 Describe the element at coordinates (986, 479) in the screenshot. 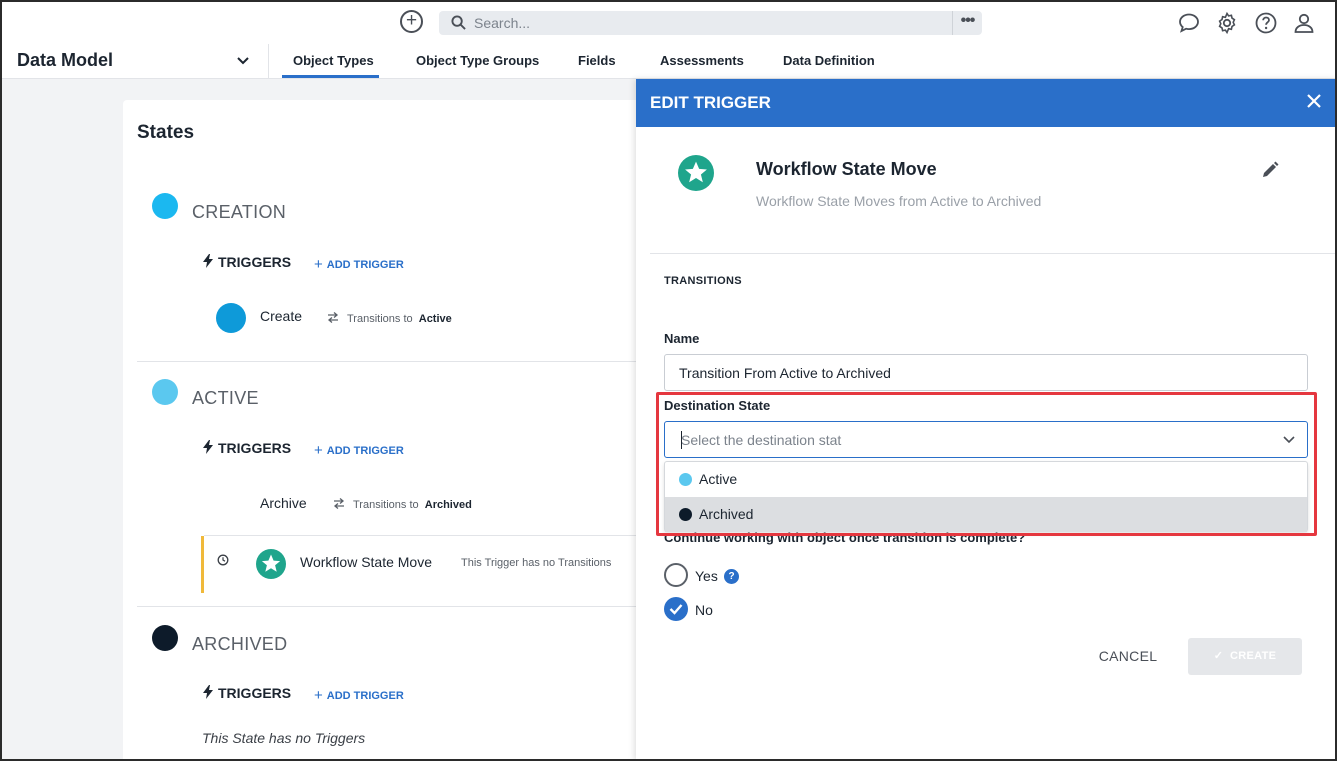

I see `option-active: Active` at that location.